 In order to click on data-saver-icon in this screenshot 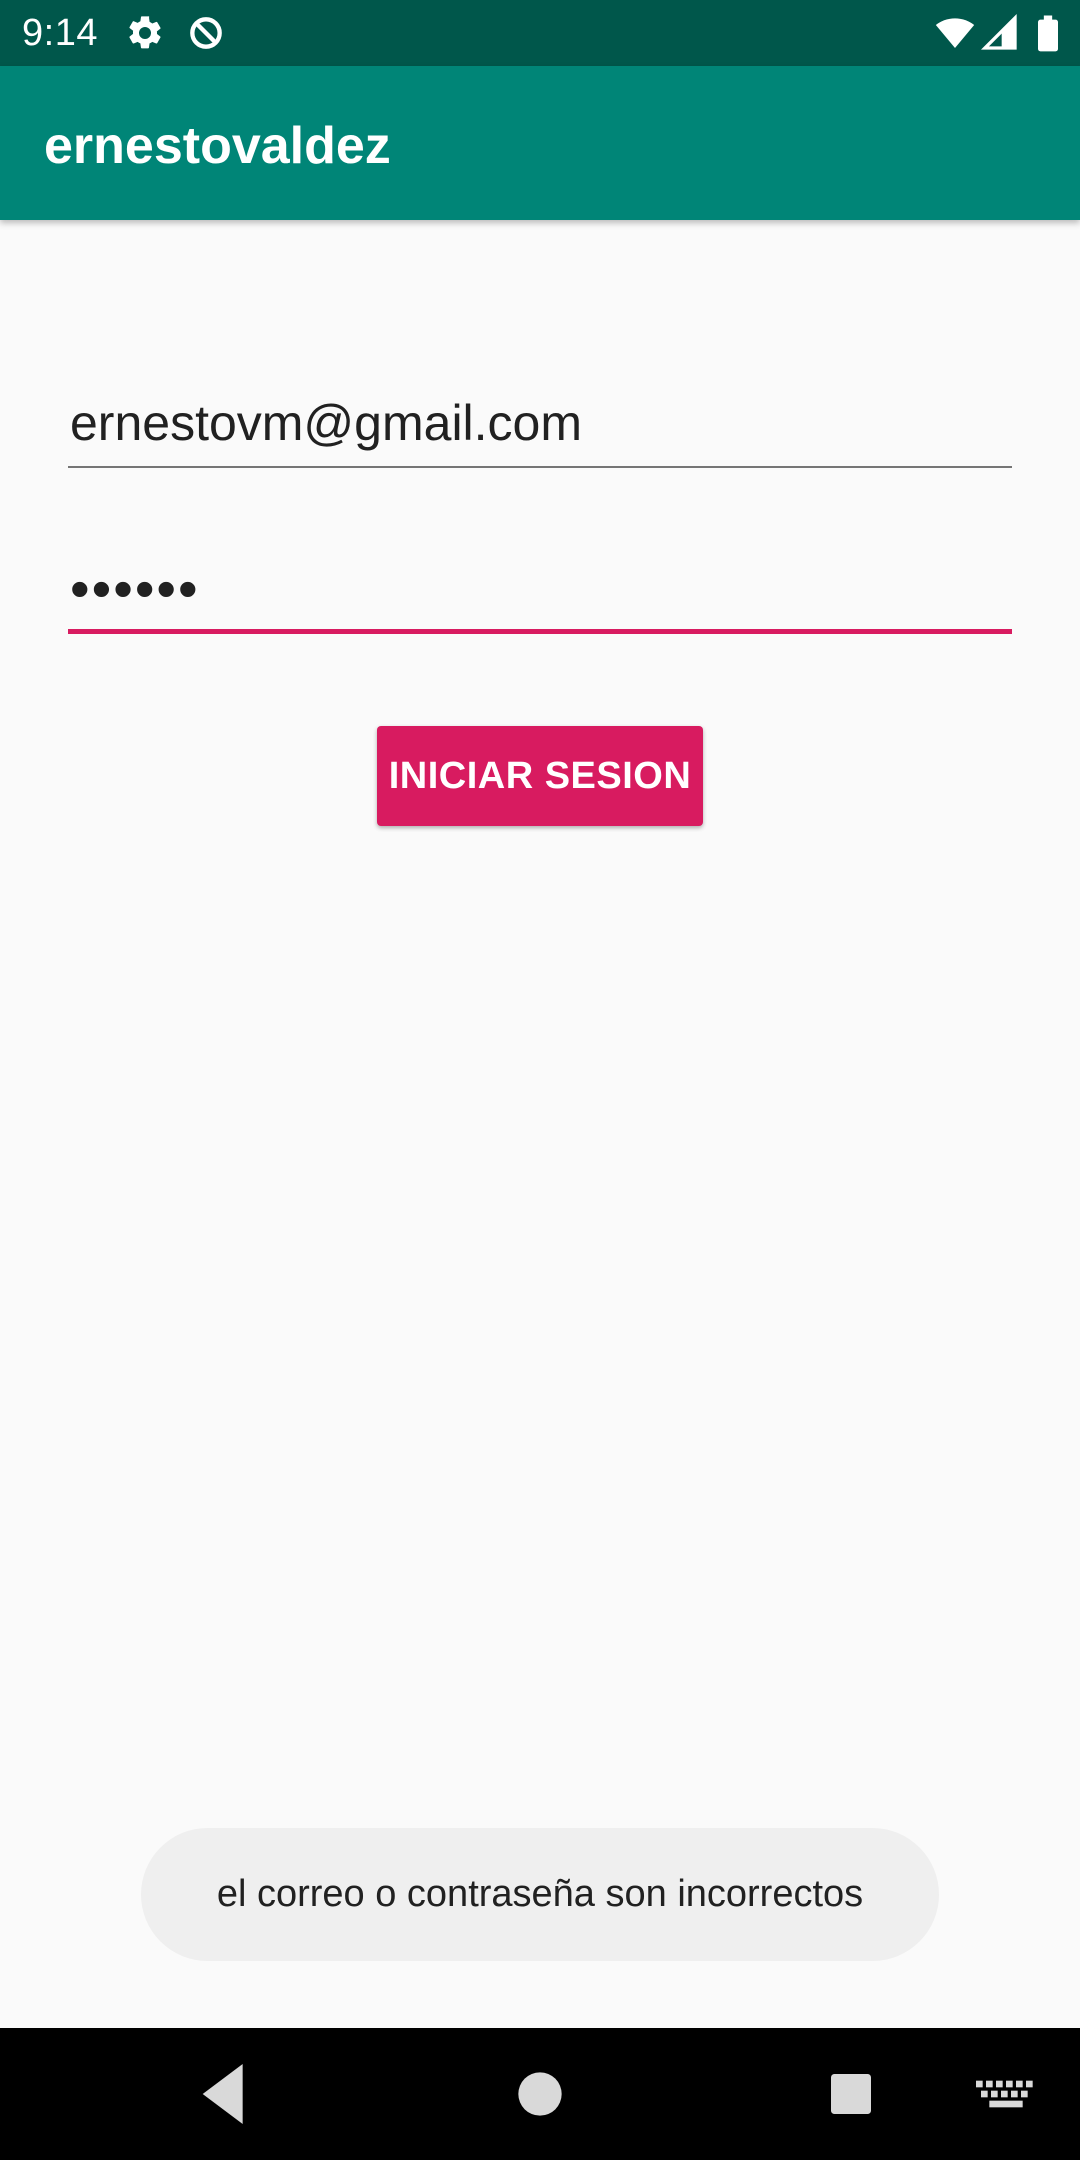, I will do `click(206, 33)`.